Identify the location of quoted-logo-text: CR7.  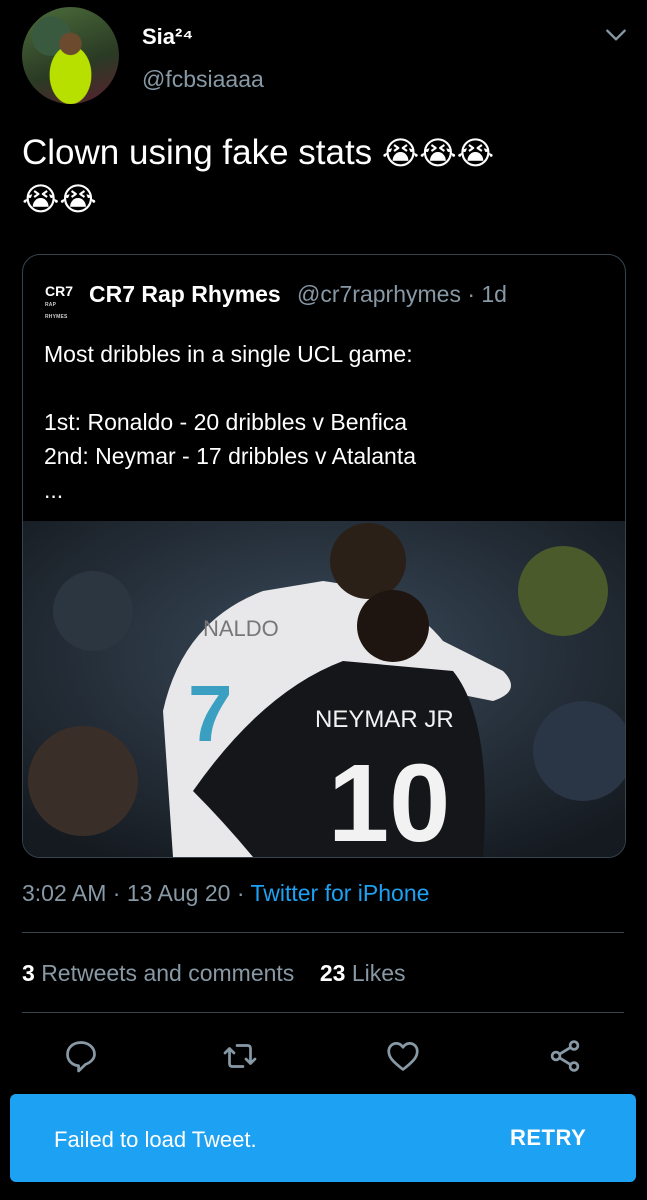
(59, 291).